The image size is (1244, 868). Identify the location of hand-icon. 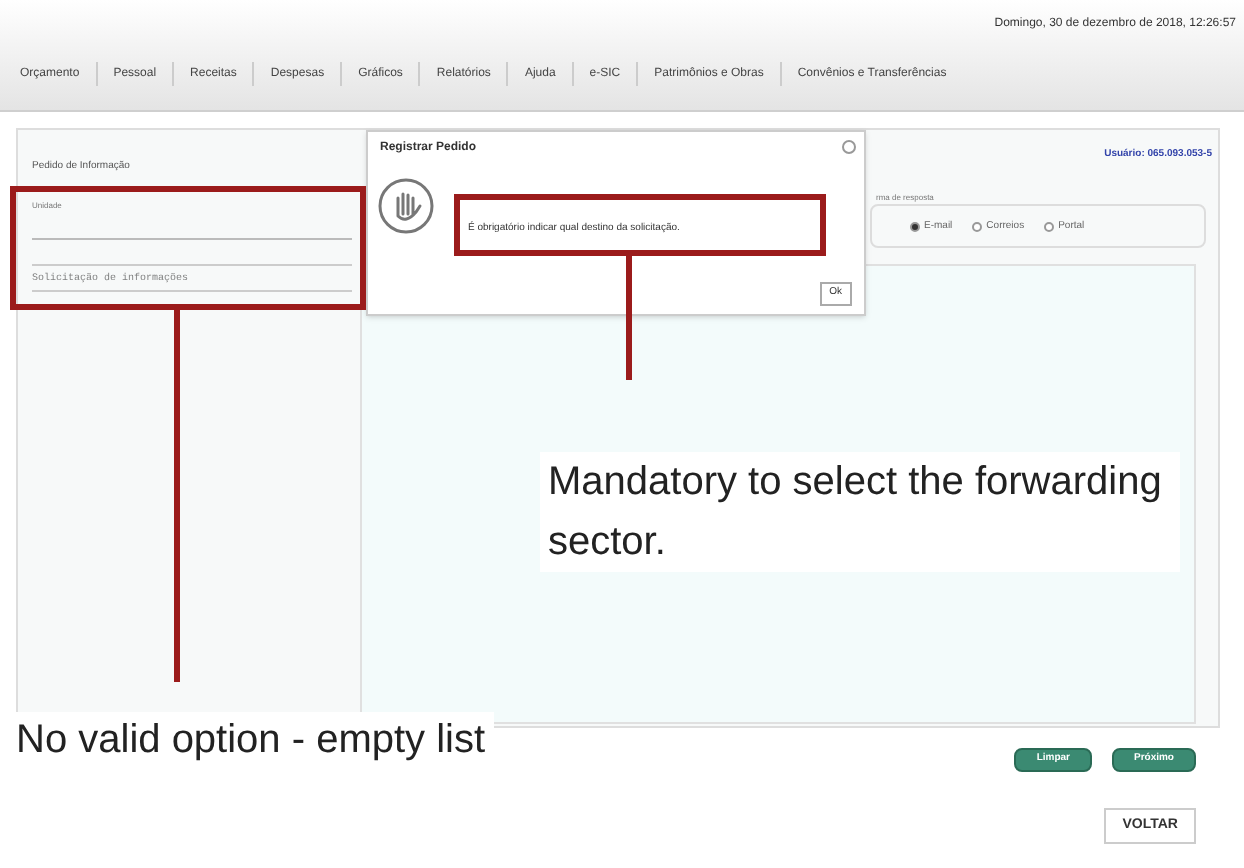
(406, 206).